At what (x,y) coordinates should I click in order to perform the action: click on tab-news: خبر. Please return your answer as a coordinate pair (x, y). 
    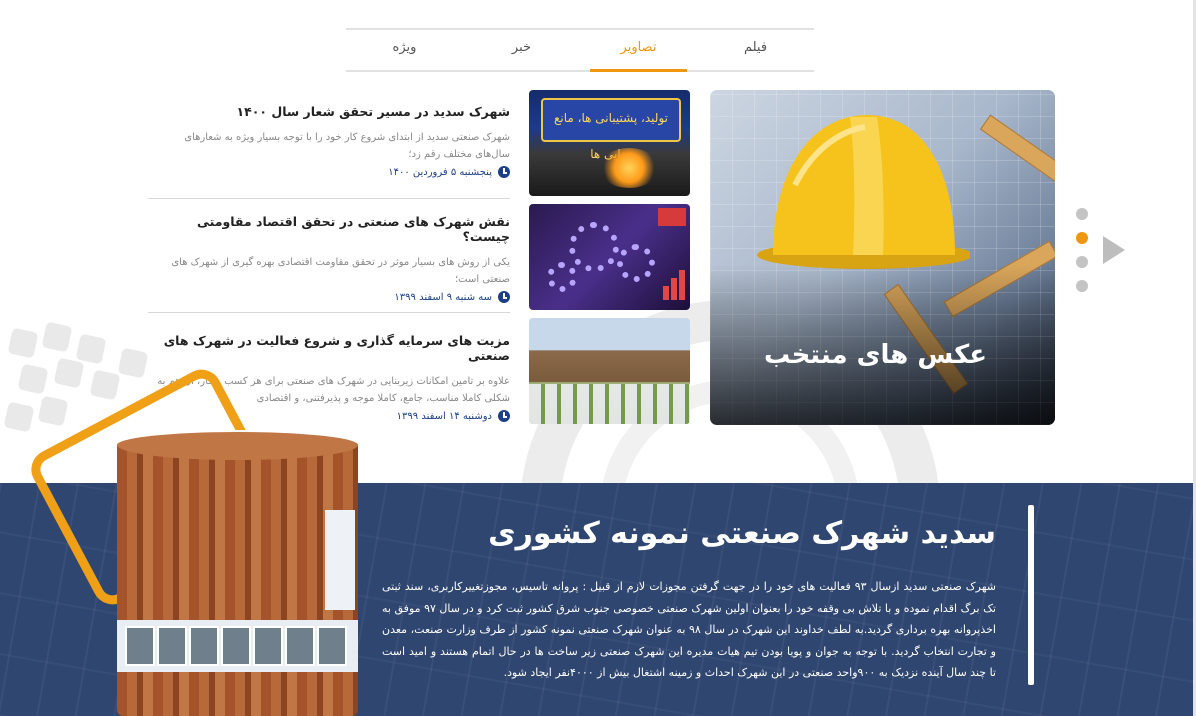
    Looking at the image, I should click on (521, 50).